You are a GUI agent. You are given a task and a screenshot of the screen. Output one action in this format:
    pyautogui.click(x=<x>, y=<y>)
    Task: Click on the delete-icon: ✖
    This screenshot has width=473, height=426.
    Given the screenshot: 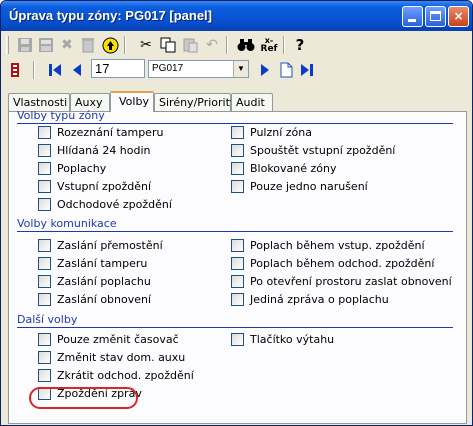 What is the action you would take?
    pyautogui.click(x=67, y=45)
    